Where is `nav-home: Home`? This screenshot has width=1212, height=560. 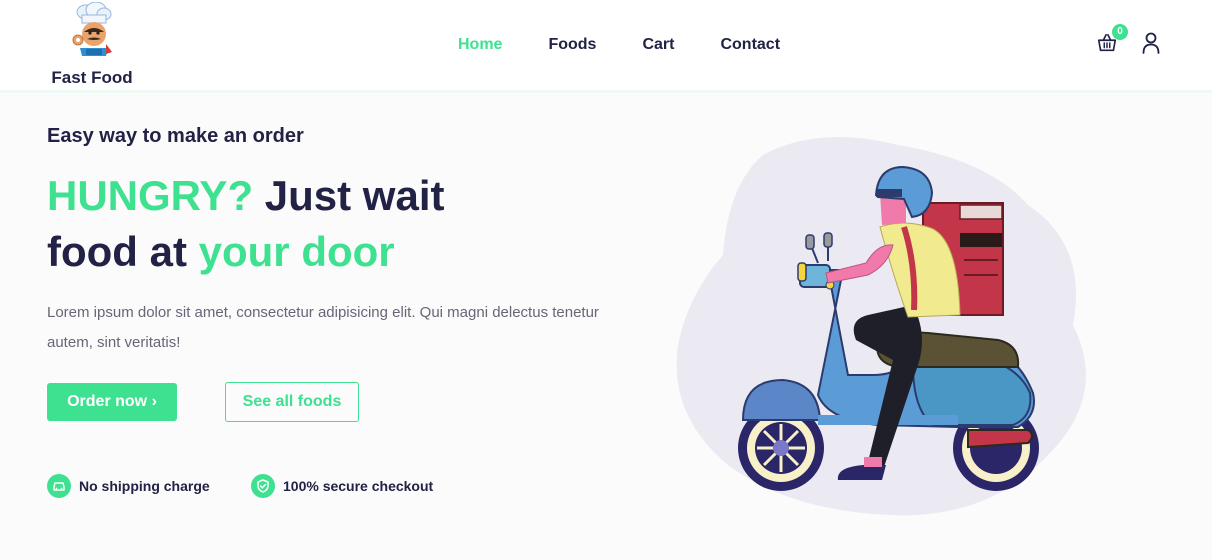
nav-home: Home is located at coordinates (480, 45).